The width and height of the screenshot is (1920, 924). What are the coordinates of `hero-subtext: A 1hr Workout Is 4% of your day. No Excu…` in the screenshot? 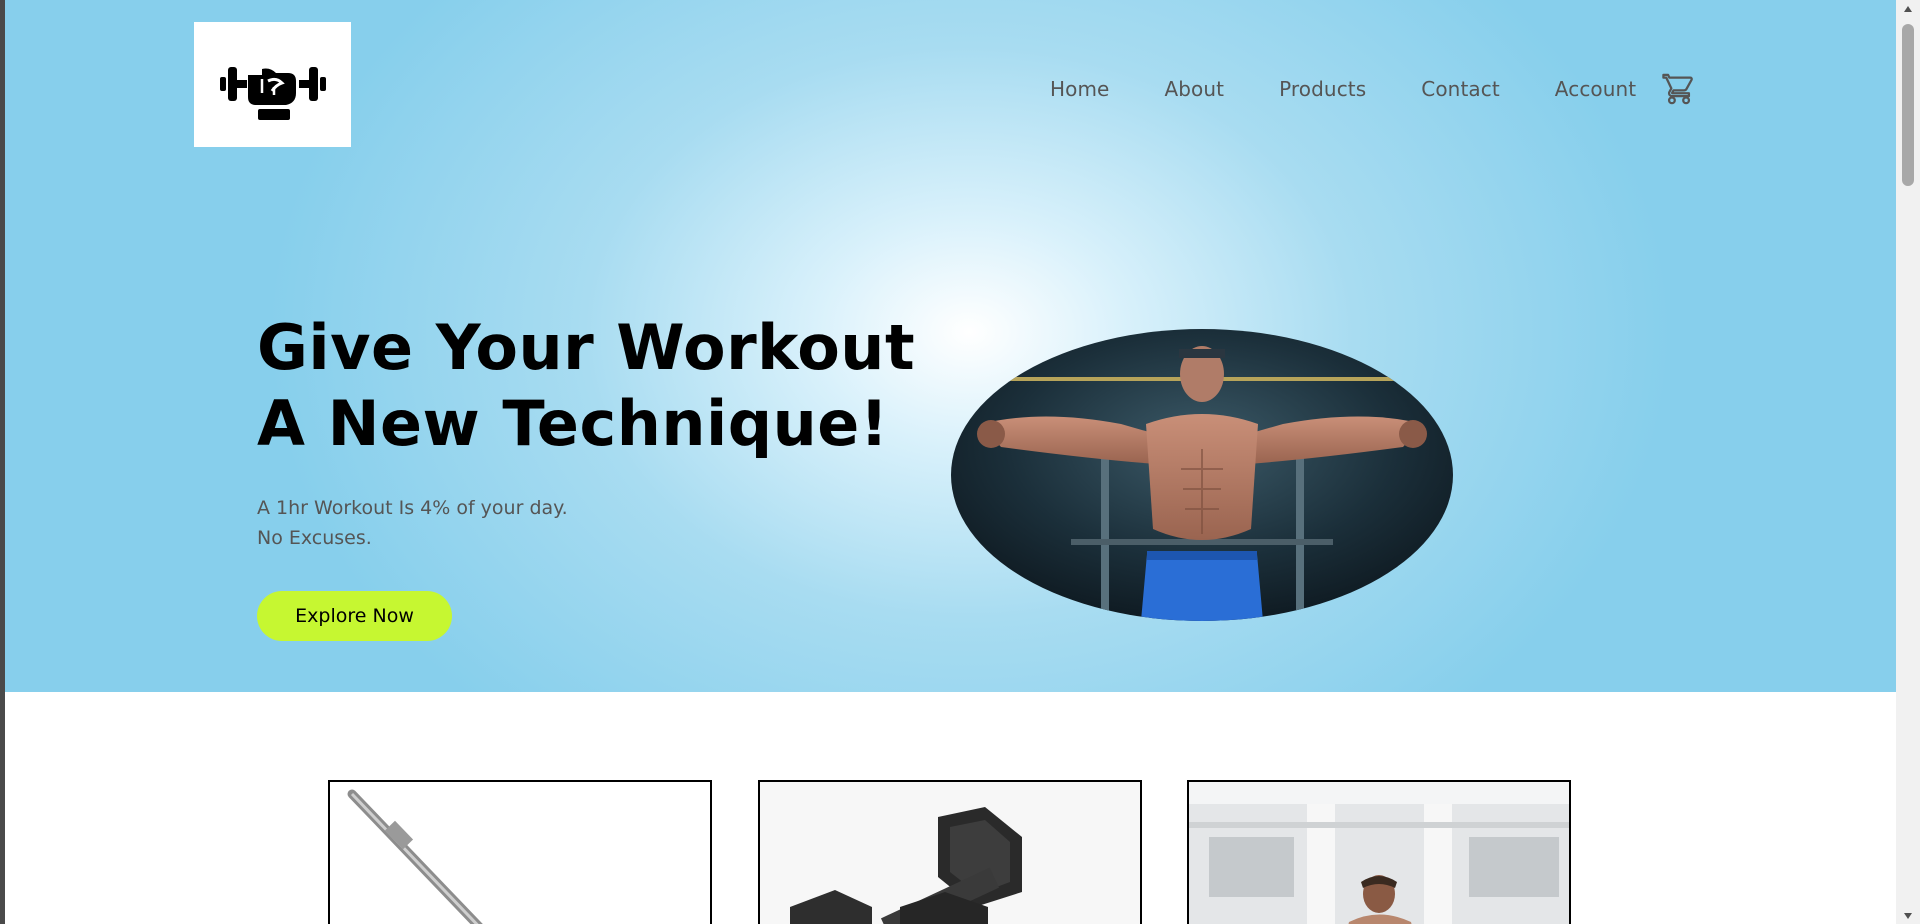 It's located at (412, 523).